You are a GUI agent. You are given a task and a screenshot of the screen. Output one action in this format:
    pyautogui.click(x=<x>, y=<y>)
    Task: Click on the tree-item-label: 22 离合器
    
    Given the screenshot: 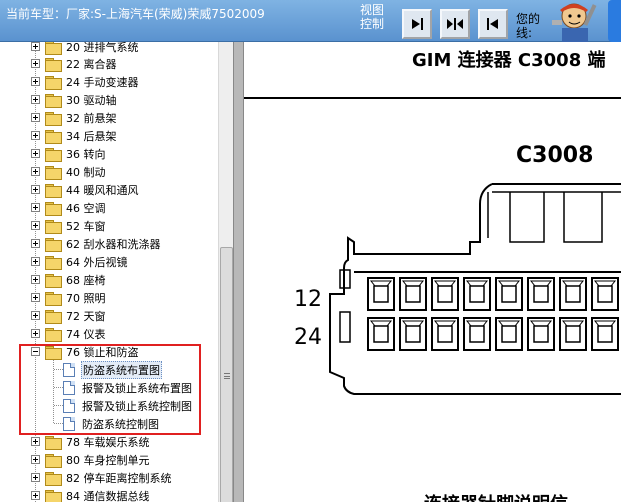 What is the action you would take?
    pyautogui.click(x=91, y=64)
    